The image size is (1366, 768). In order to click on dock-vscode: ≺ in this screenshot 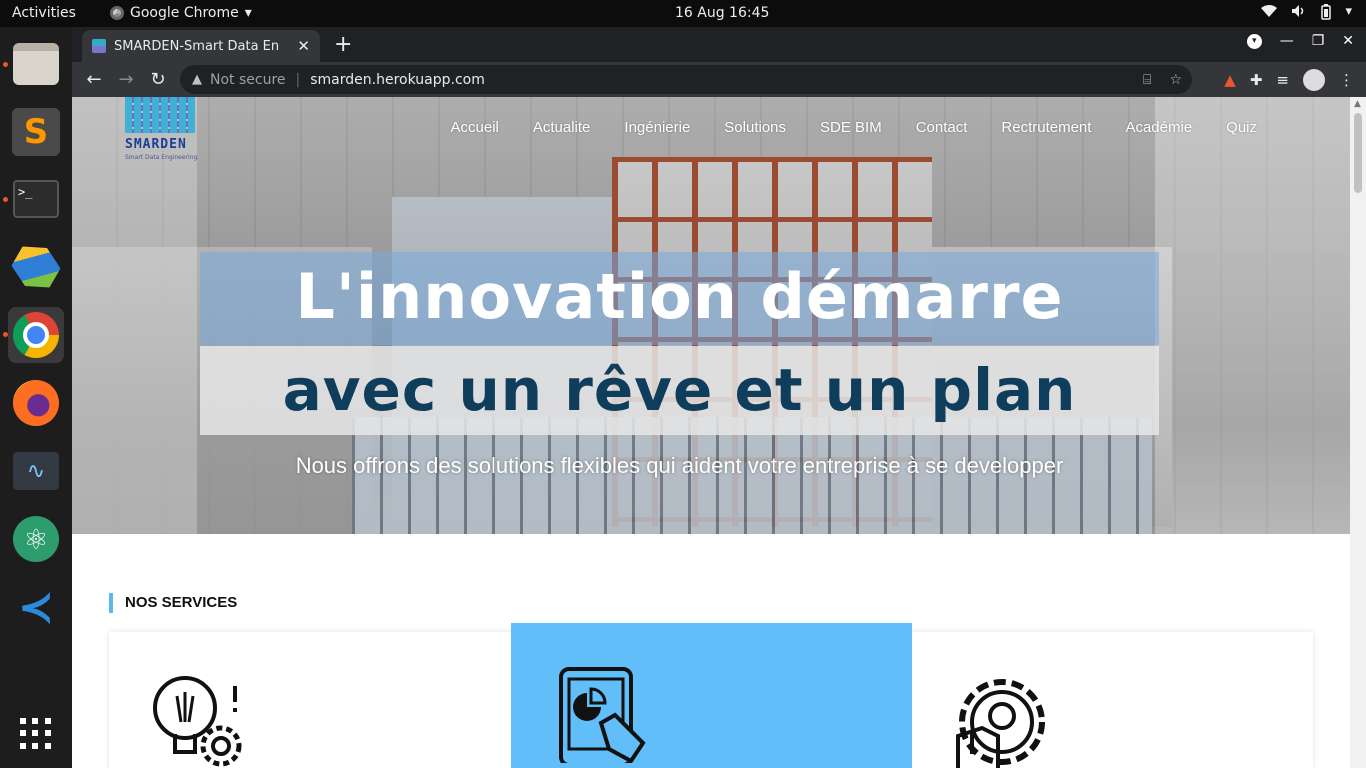, I will do `click(36, 607)`.